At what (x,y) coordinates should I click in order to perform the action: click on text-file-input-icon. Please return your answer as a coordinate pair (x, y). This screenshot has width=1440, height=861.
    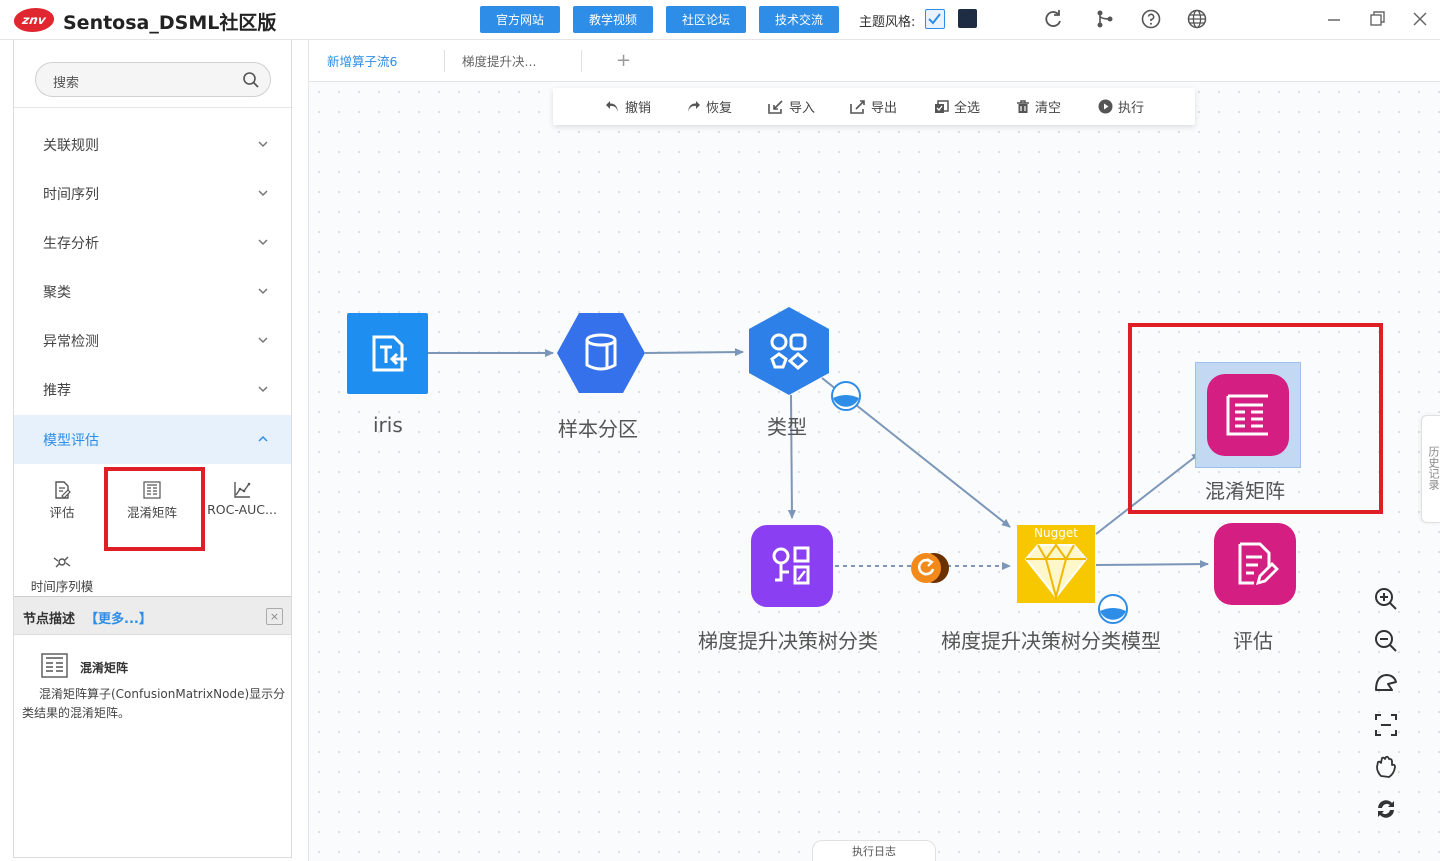
    Looking at the image, I should click on (389, 353).